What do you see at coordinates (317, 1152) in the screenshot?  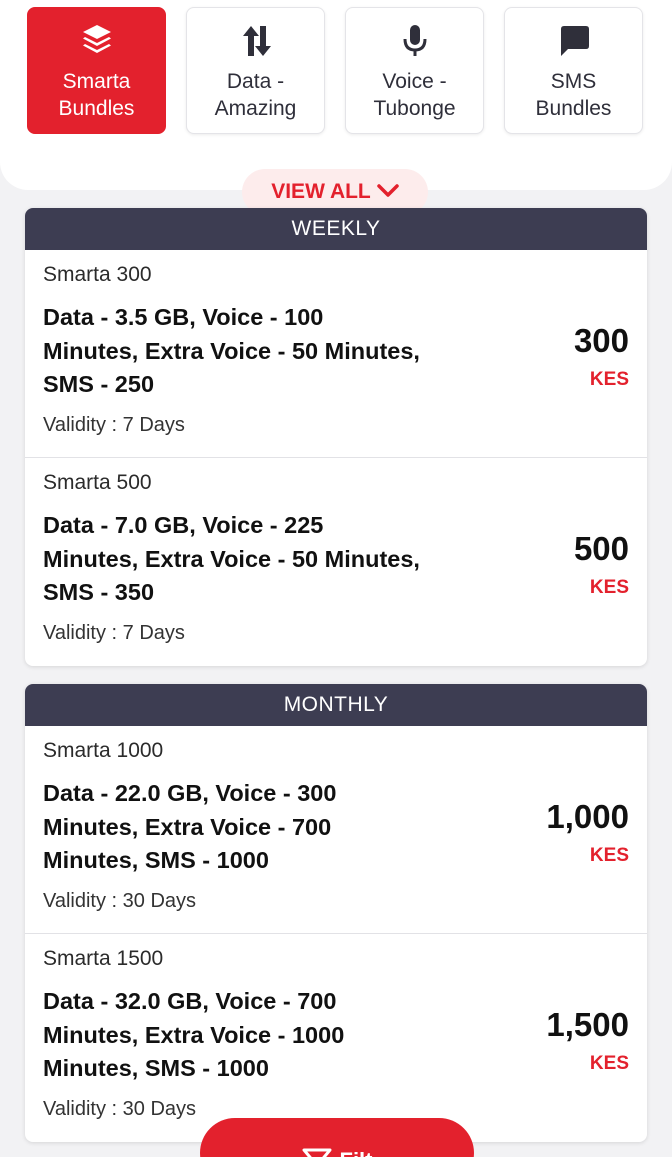 I see `filter-icon` at bounding box center [317, 1152].